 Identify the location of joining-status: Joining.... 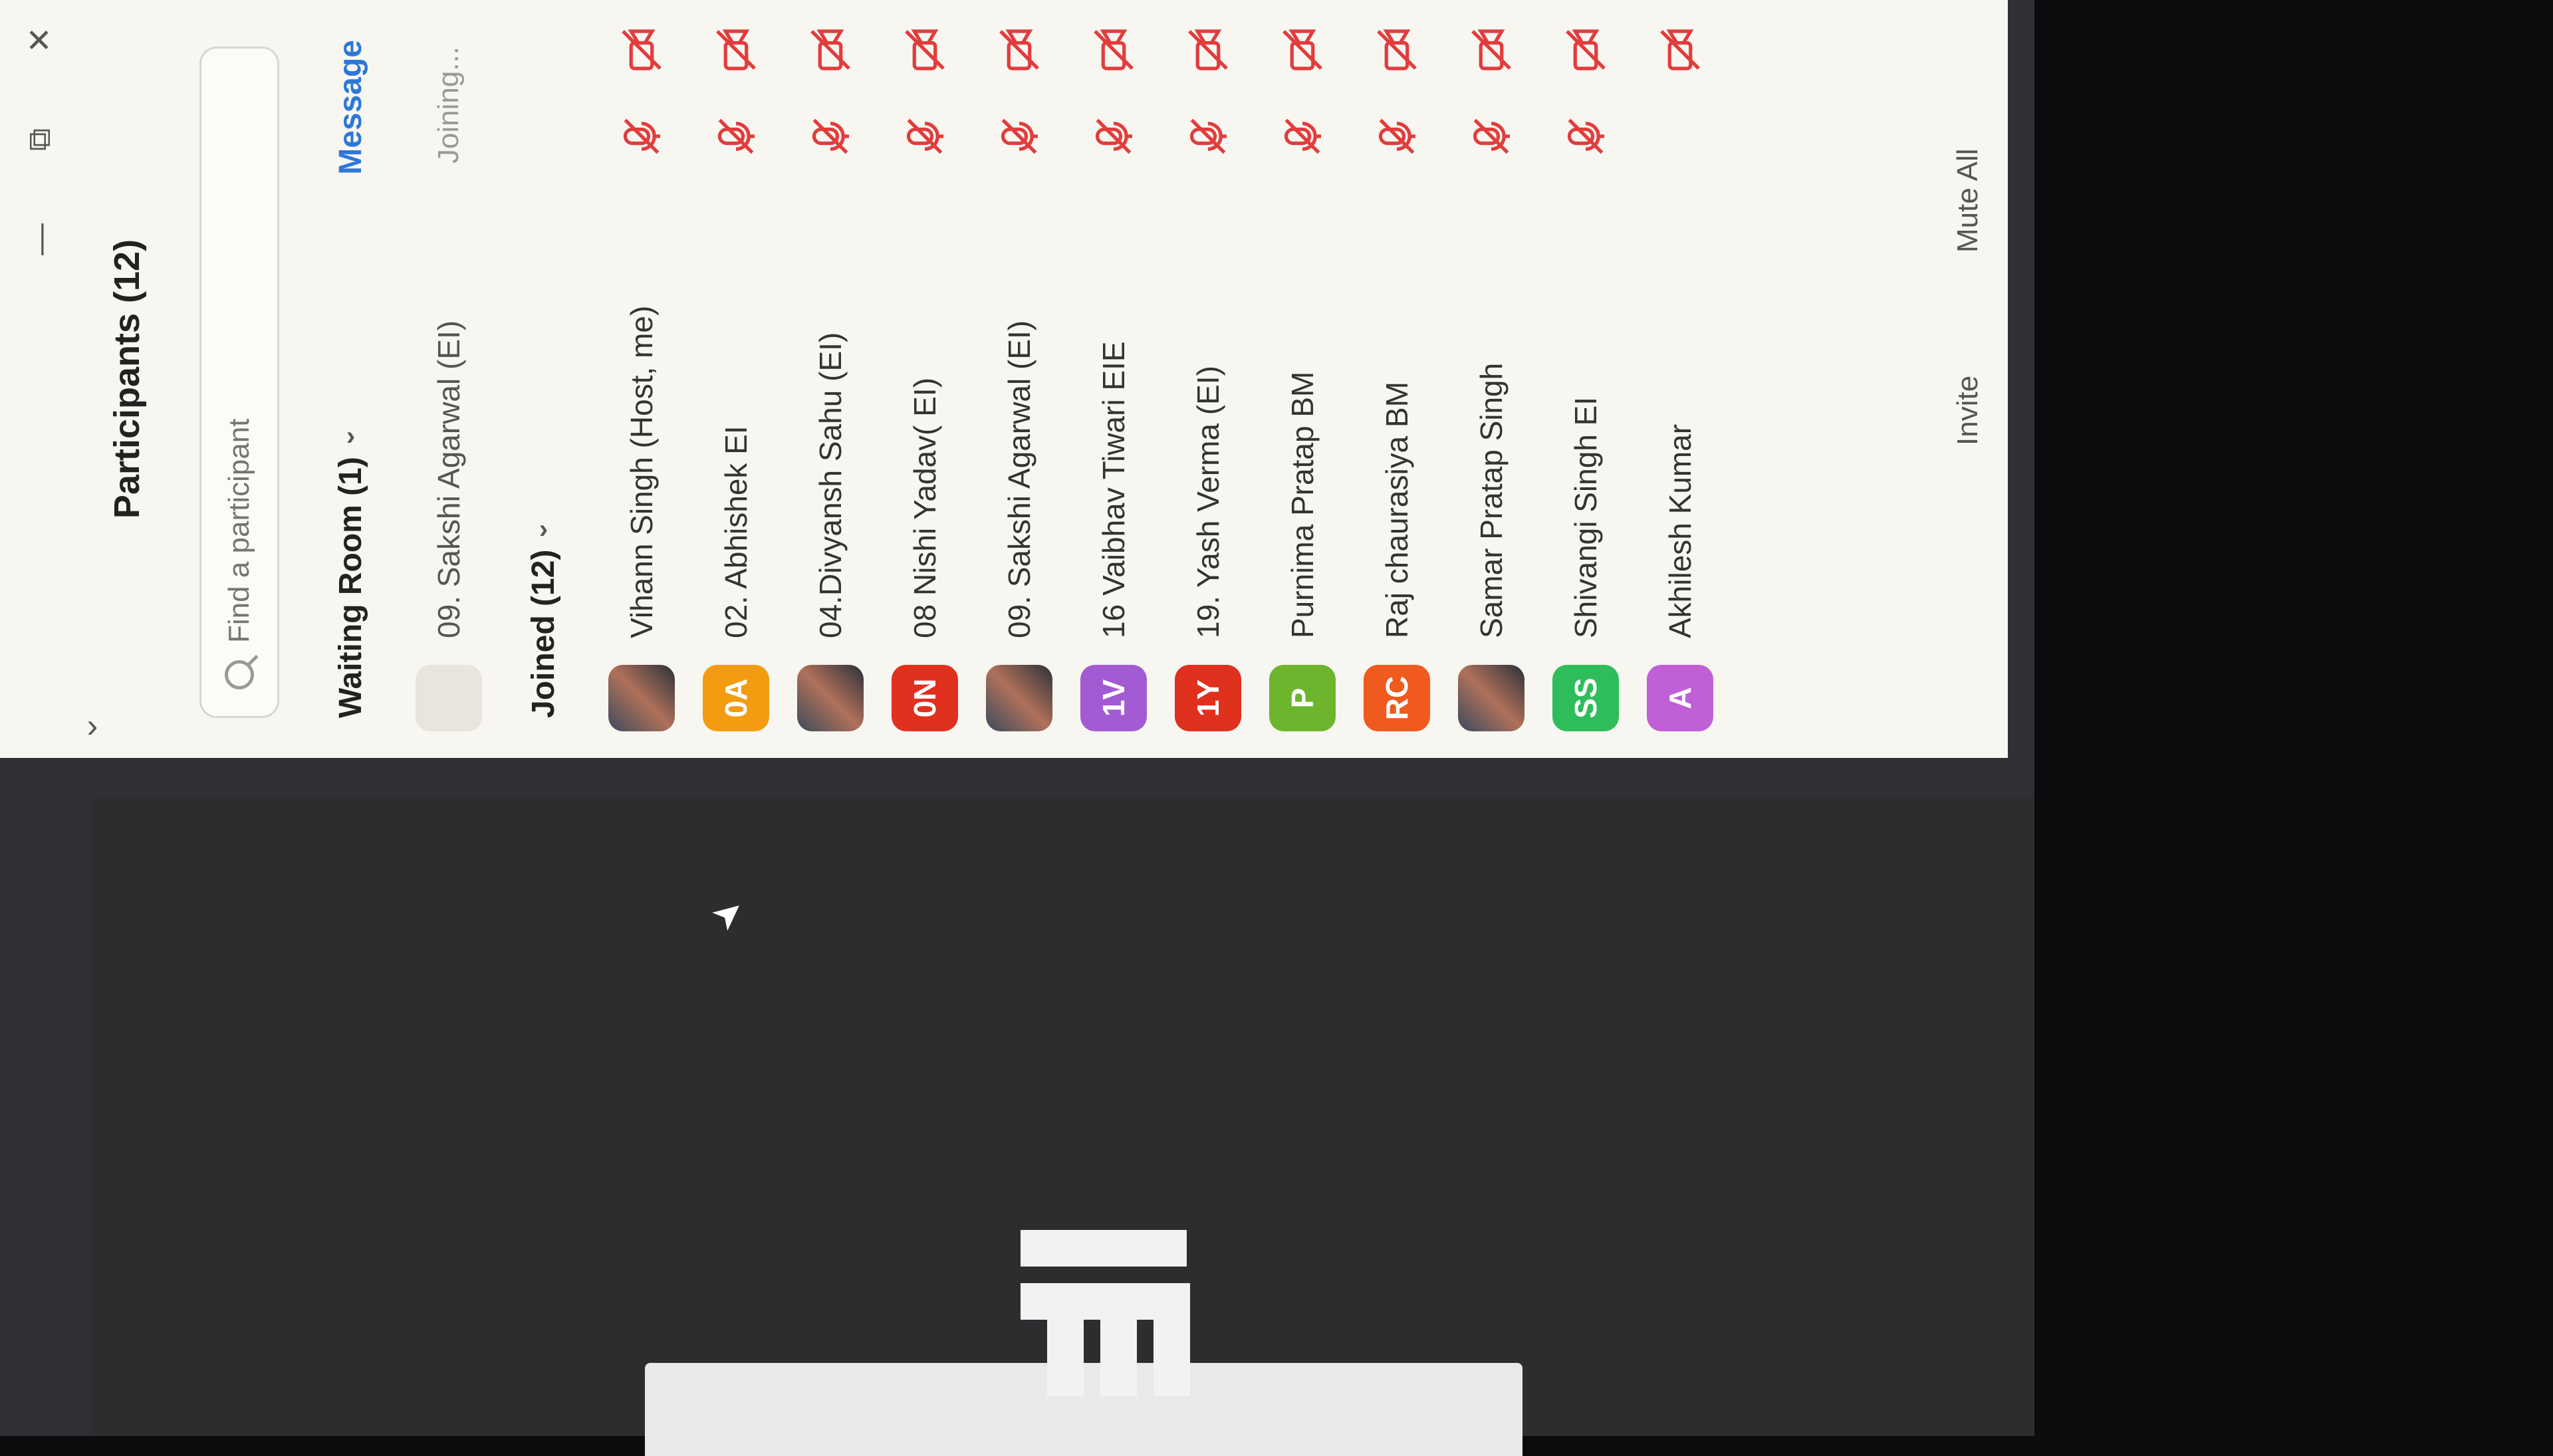
(448, 106).